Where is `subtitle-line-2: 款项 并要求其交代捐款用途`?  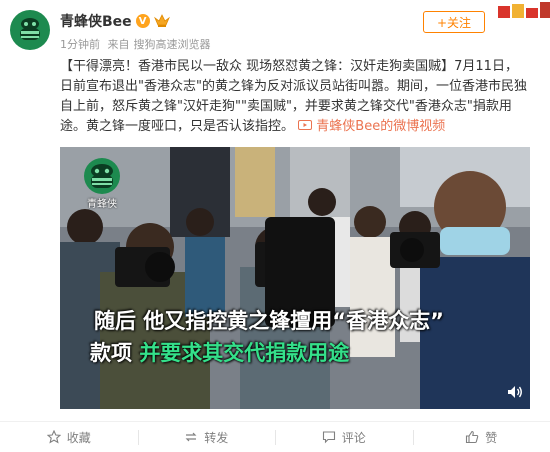
subtitle-line-2: 款项 并要求其交代捐款用途 is located at coordinates (219, 352).